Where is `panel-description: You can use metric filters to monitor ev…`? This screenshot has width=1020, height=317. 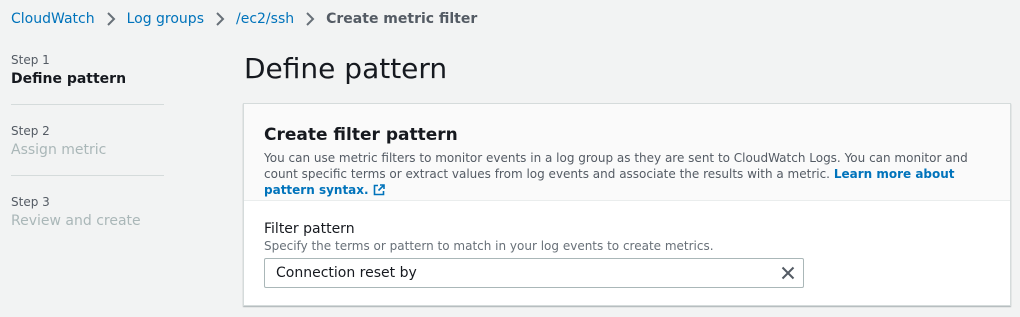 panel-description: You can use metric filters to monitor ev… is located at coordinates (629, 175).